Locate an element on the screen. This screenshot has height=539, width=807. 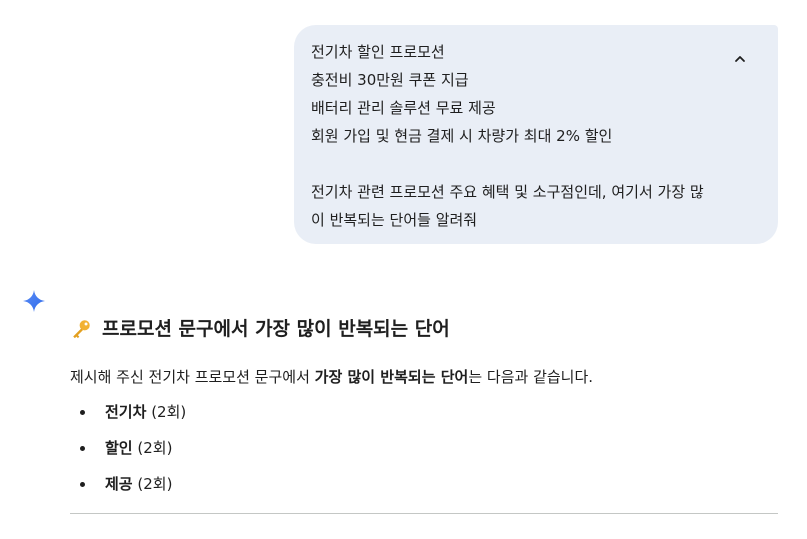
response-heading: 프로모션 문구에서 가장 많이 반복되는 단어 is located at coordinates (424, 329).